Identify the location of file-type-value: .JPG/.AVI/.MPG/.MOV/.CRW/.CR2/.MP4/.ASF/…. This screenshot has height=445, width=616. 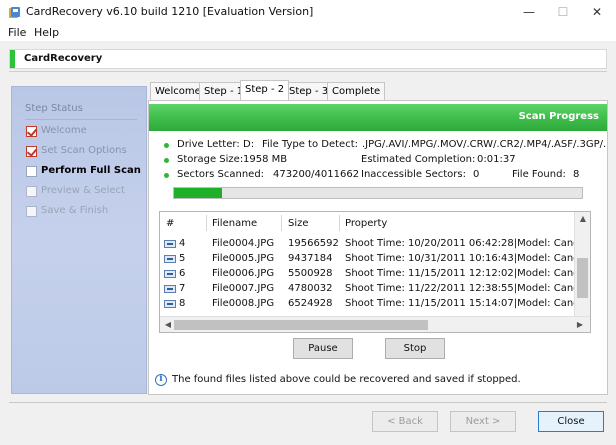
(484, 144).